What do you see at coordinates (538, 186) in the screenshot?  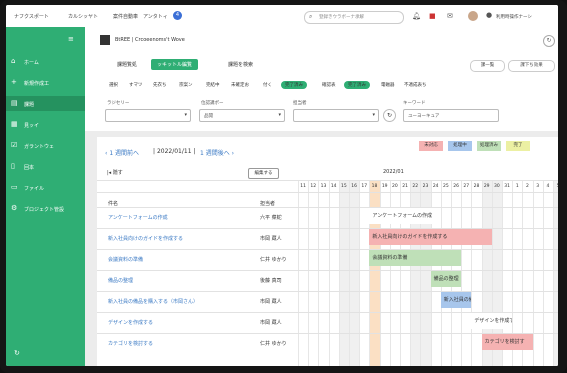 I see `day-header: 3` at bounding box center [538, 186].